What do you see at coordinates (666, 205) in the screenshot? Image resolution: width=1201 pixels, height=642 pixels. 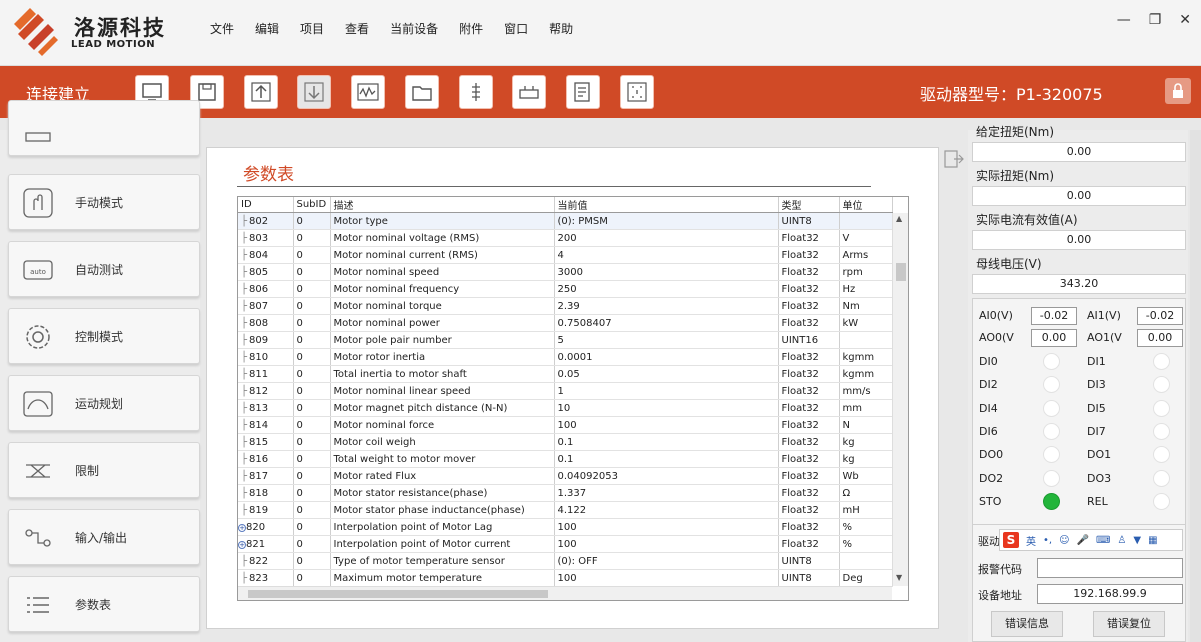 I see `col-header-value: 当前值` at bounding box center [666, 205].